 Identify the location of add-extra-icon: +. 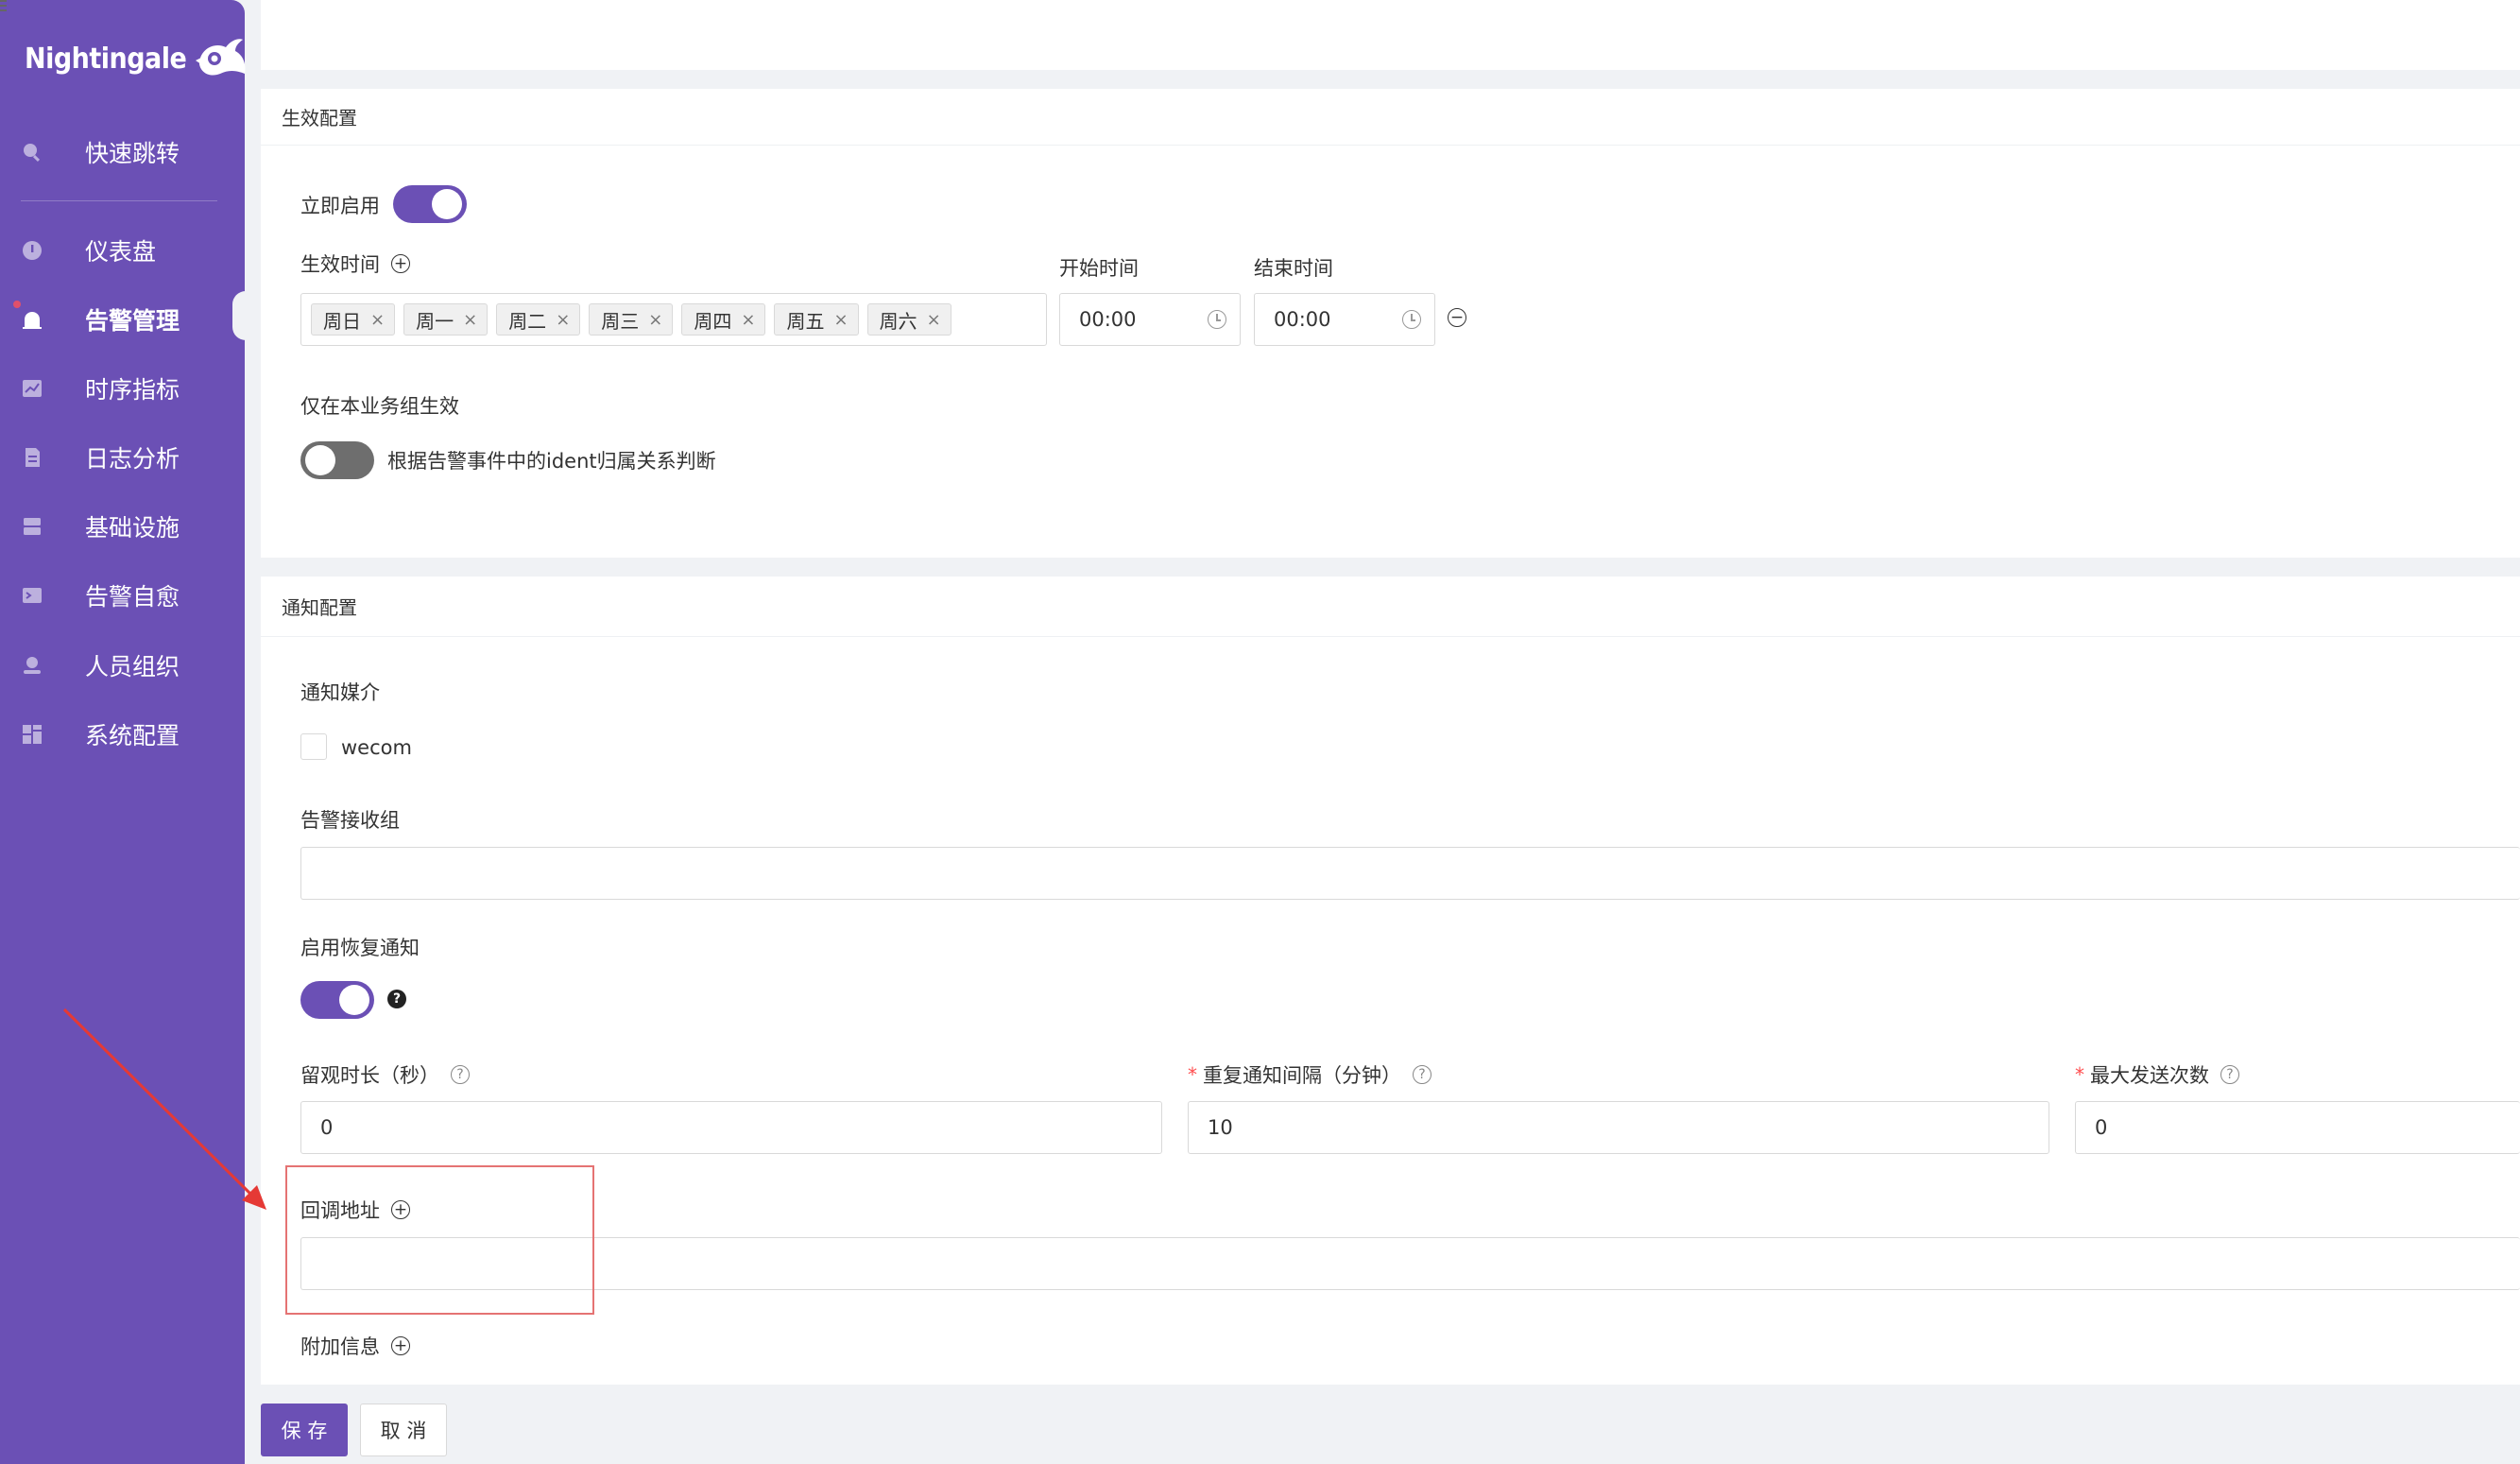
(400, 1346).